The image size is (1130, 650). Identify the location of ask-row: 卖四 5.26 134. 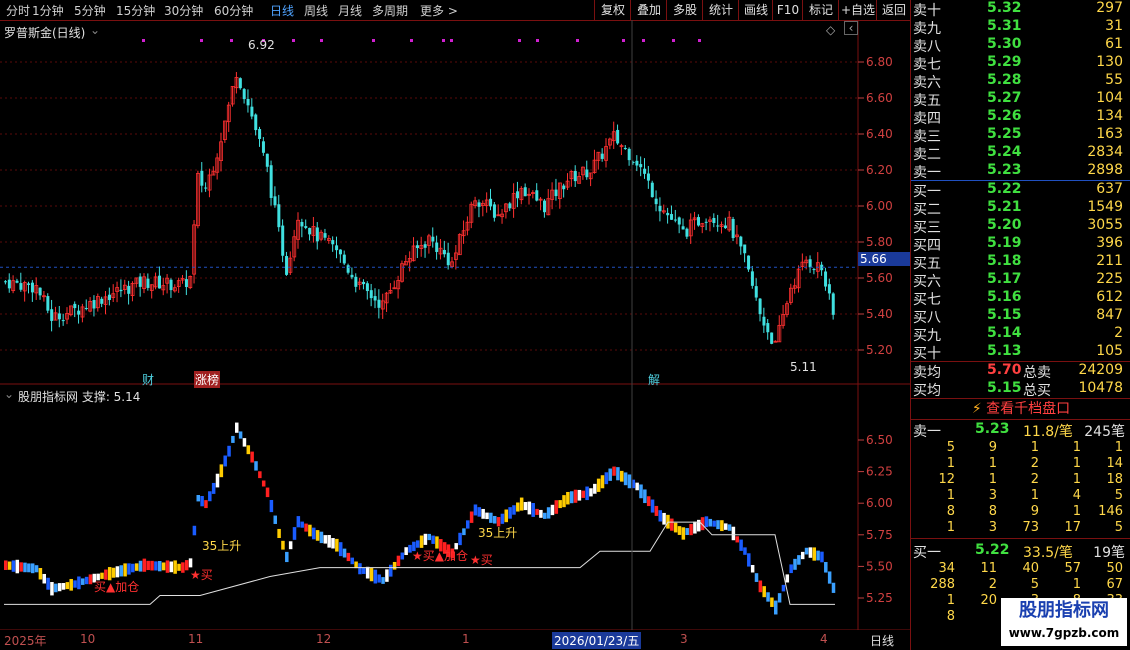
(1020, 117).